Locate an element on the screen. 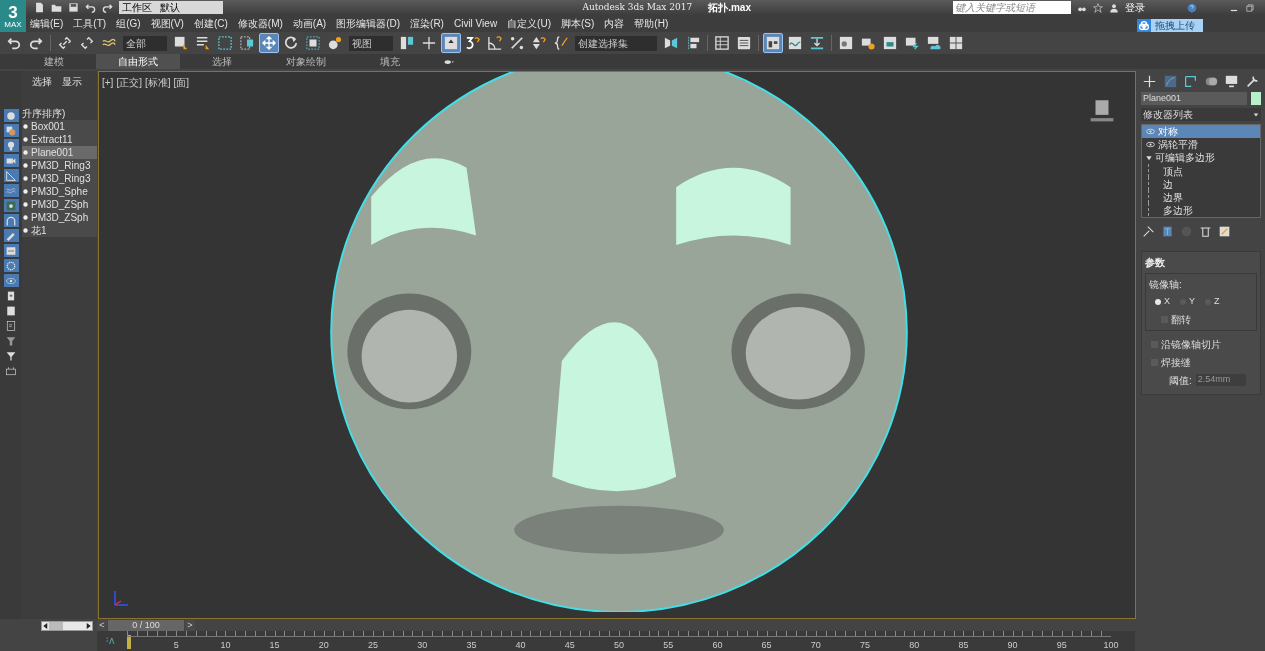 The width and height of the screenshot is (1265, 651). name-field: Plane001 is located at coordinates (1194, 98).